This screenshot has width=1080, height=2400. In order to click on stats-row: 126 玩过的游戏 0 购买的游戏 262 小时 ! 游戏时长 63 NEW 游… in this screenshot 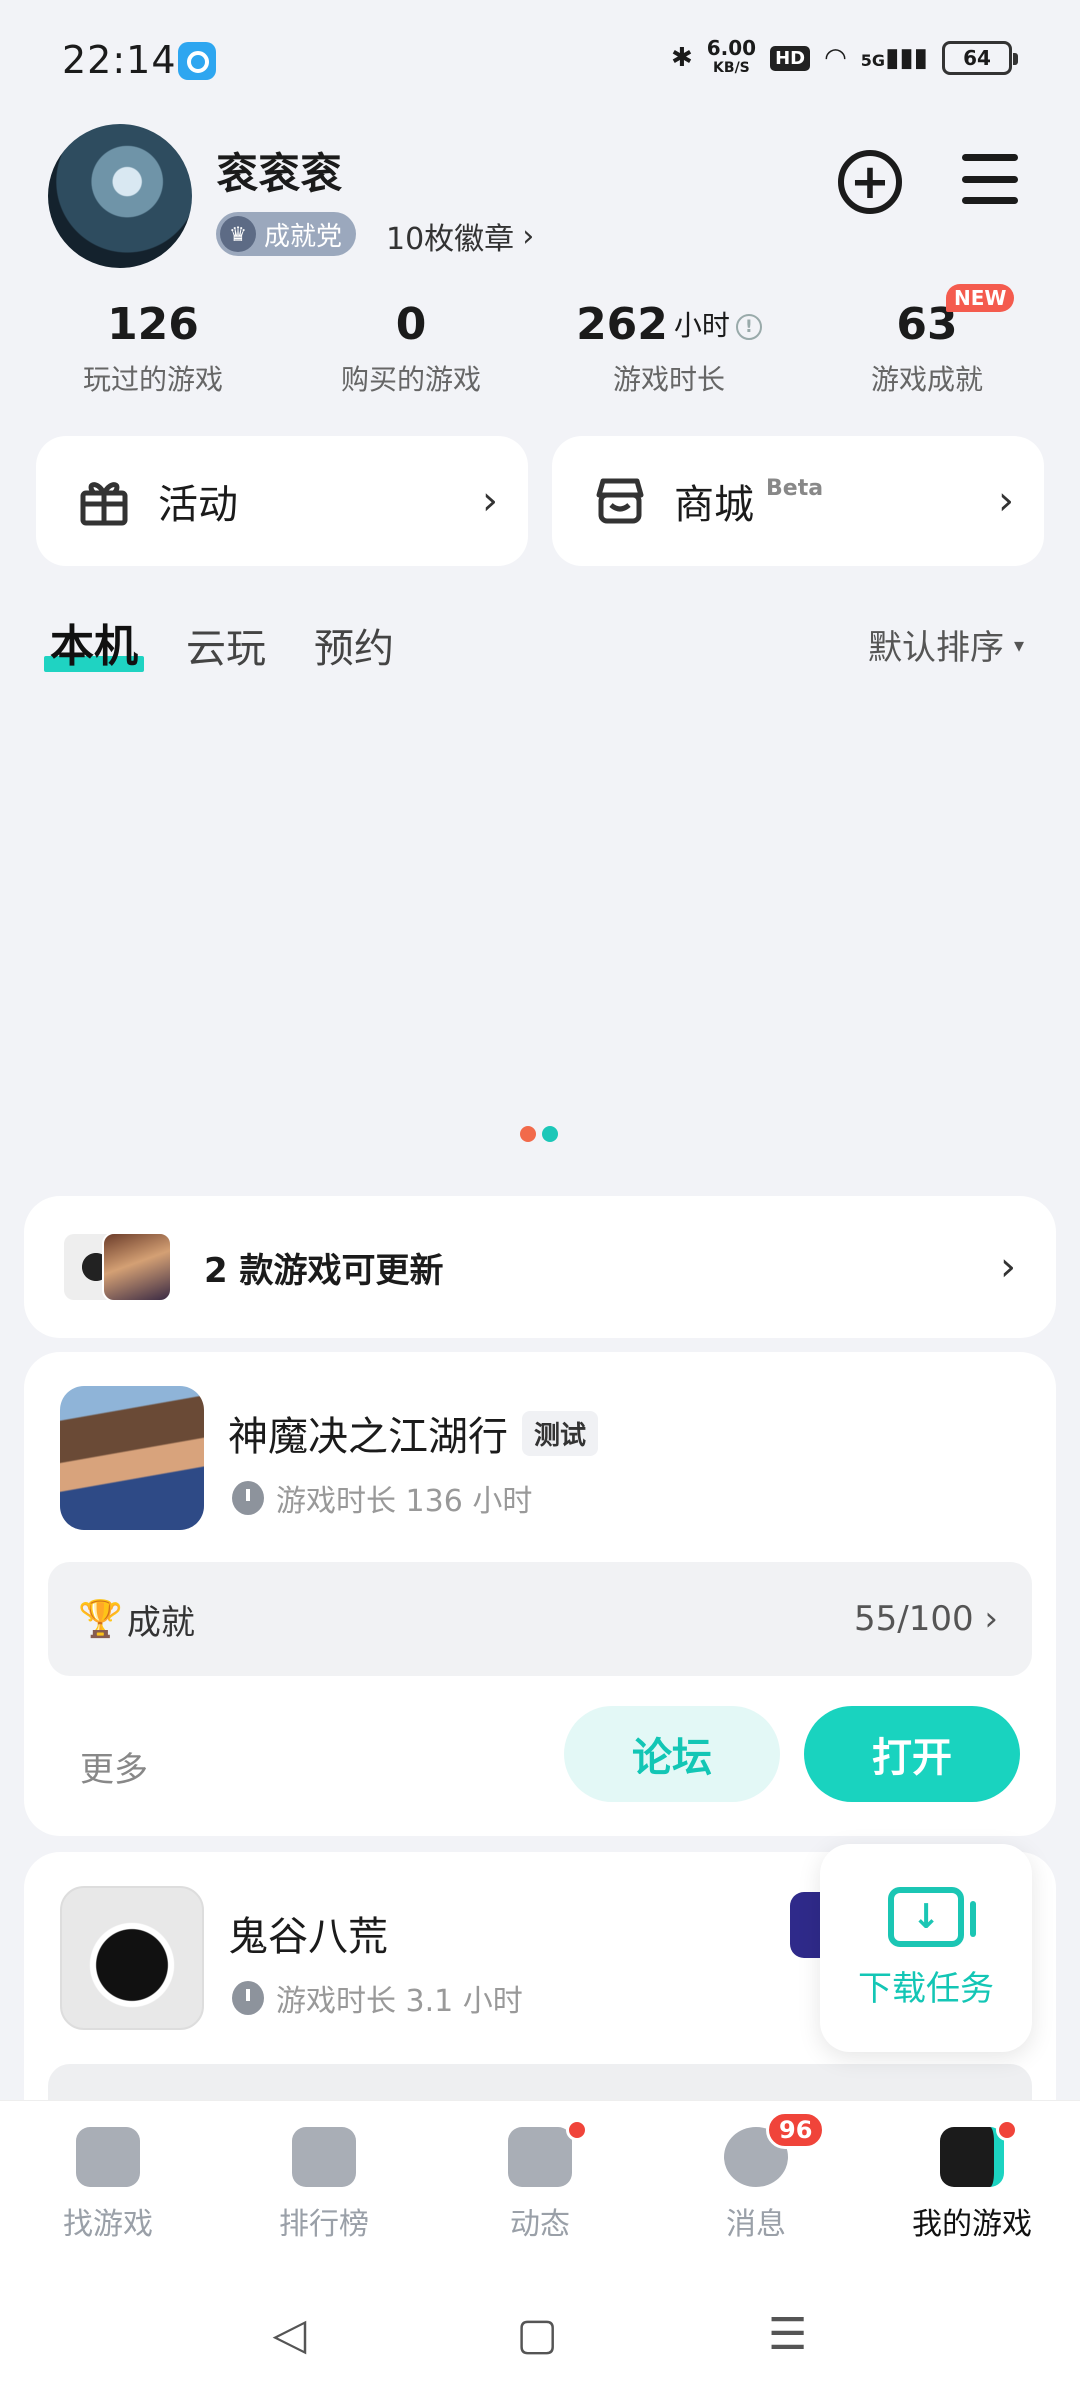, I will do `click(540, 344)`.